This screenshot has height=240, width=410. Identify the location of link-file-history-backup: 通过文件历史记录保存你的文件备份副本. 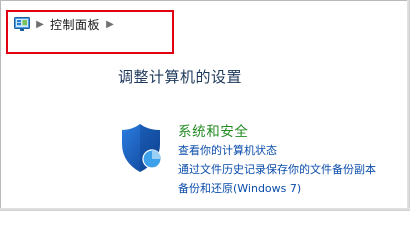
(277, 169).